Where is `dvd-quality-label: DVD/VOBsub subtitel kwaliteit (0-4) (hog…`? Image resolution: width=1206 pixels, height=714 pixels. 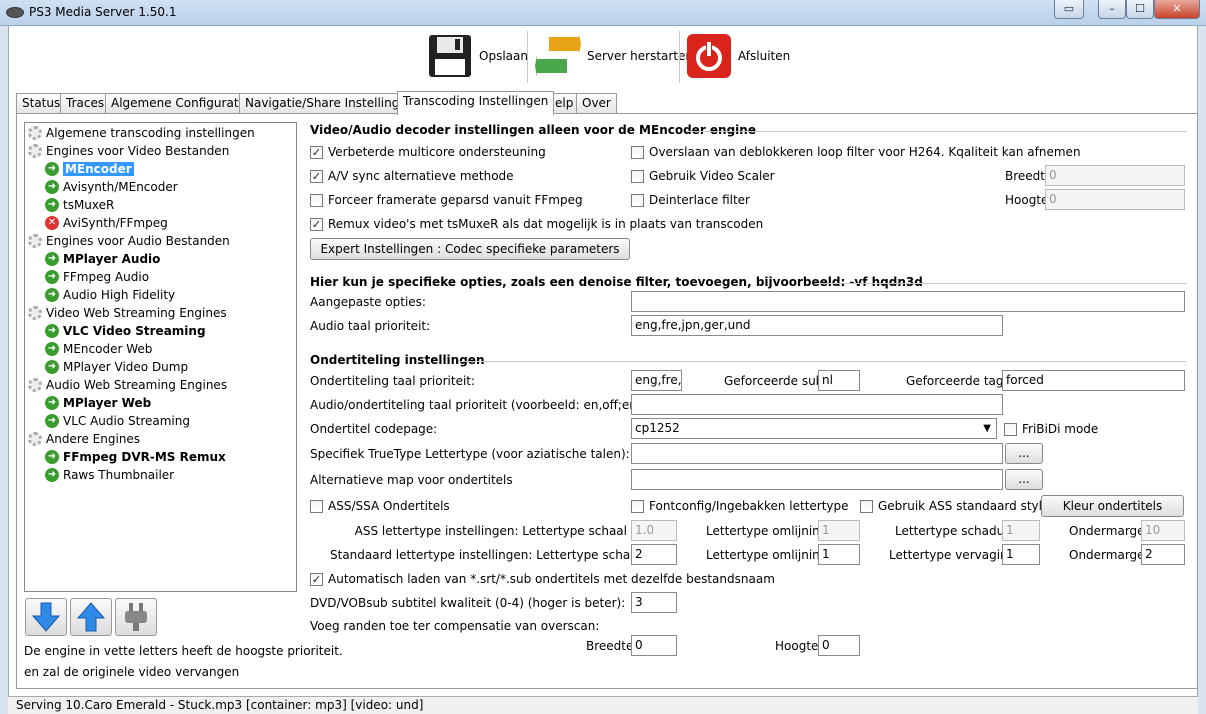
dvd-quality-label: DVD/VOBsub subtitel kwaliteit (0-4) (hog… is located at coordinates (468, 603).